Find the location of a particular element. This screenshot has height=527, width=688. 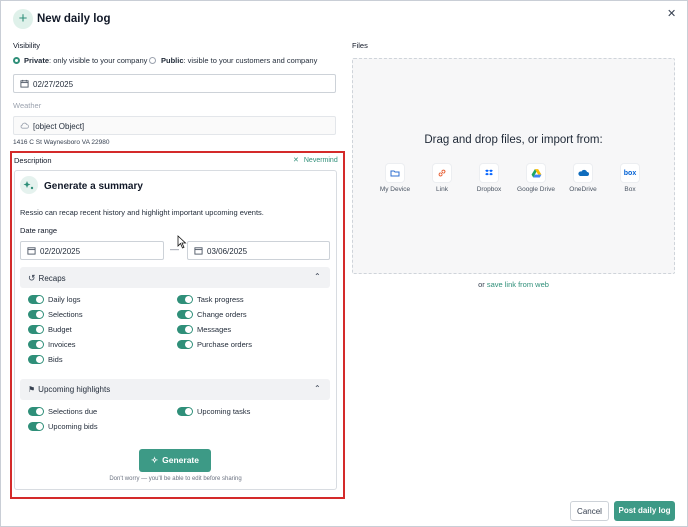

source-label: OneDrive is located at coordinates (583, 189).